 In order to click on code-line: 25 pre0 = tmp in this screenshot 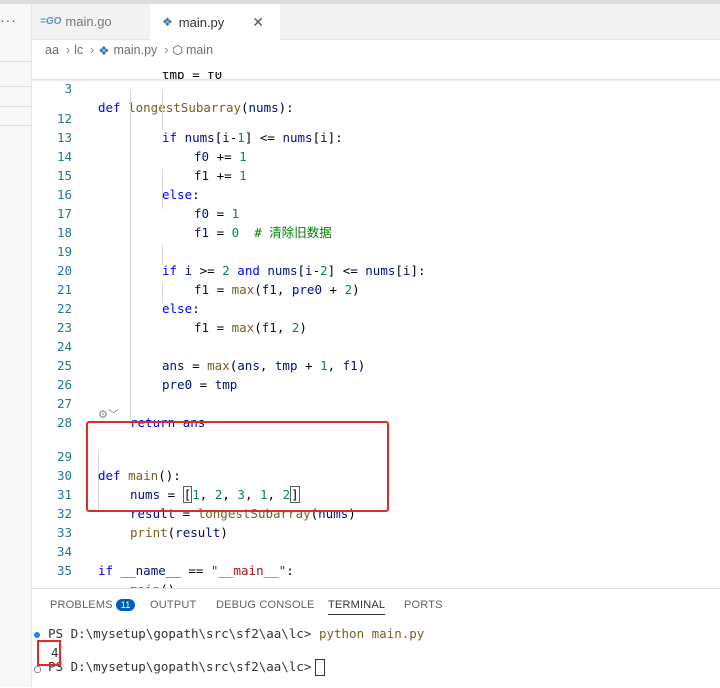, I will do `click(376, 364)`.